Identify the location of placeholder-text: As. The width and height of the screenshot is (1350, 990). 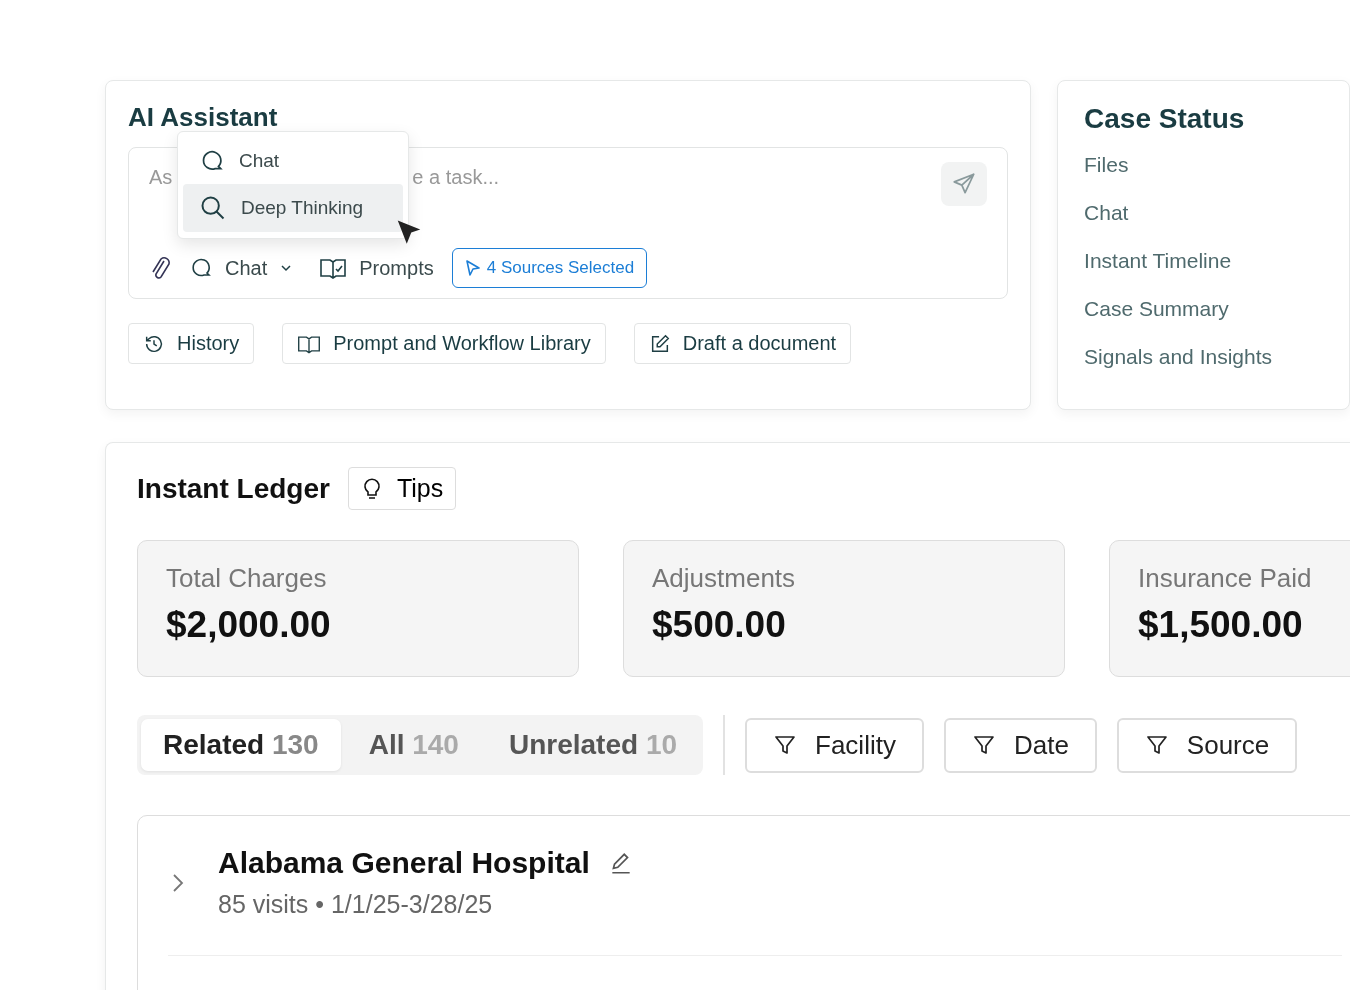
(161, 177).